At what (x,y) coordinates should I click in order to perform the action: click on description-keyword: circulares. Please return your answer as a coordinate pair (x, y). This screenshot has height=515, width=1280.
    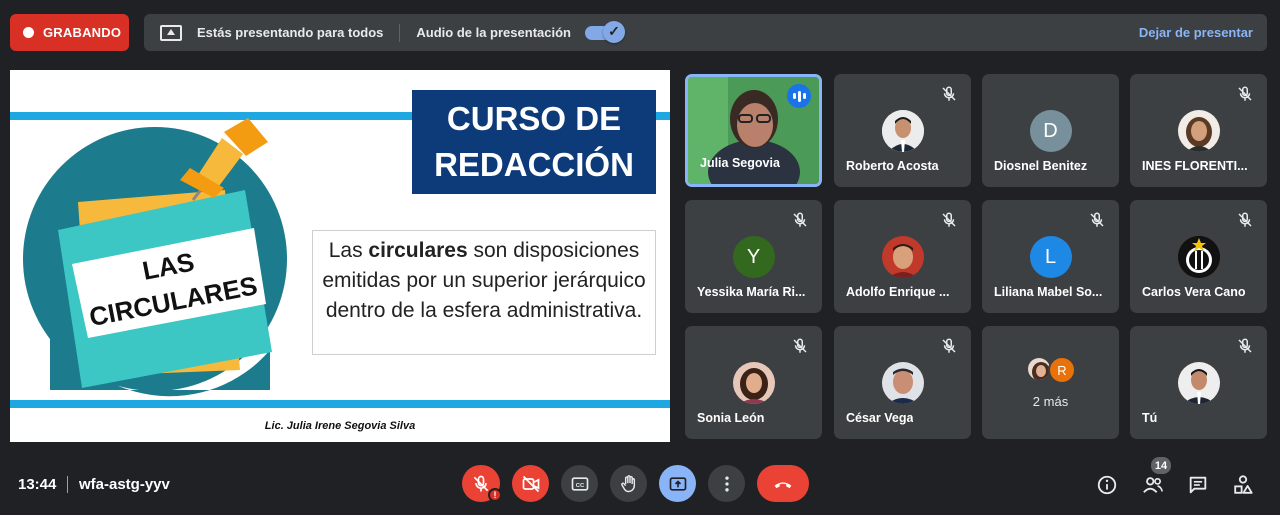
    Looking at the image, I should click on (418, 250).